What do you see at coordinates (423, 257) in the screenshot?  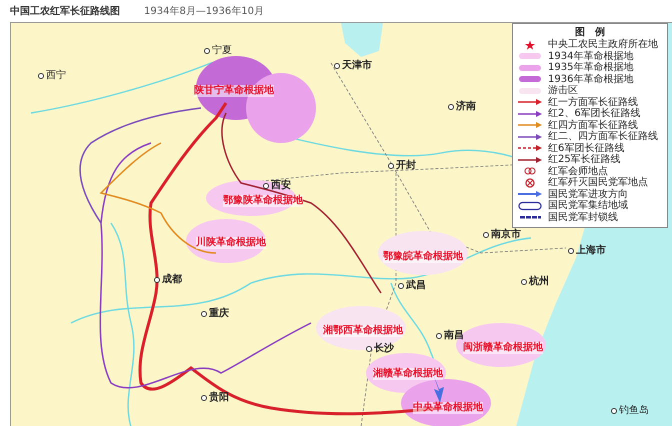 I see `base-area-label: 鄂豫皖革命根据地` at bounding box center [423, 257].